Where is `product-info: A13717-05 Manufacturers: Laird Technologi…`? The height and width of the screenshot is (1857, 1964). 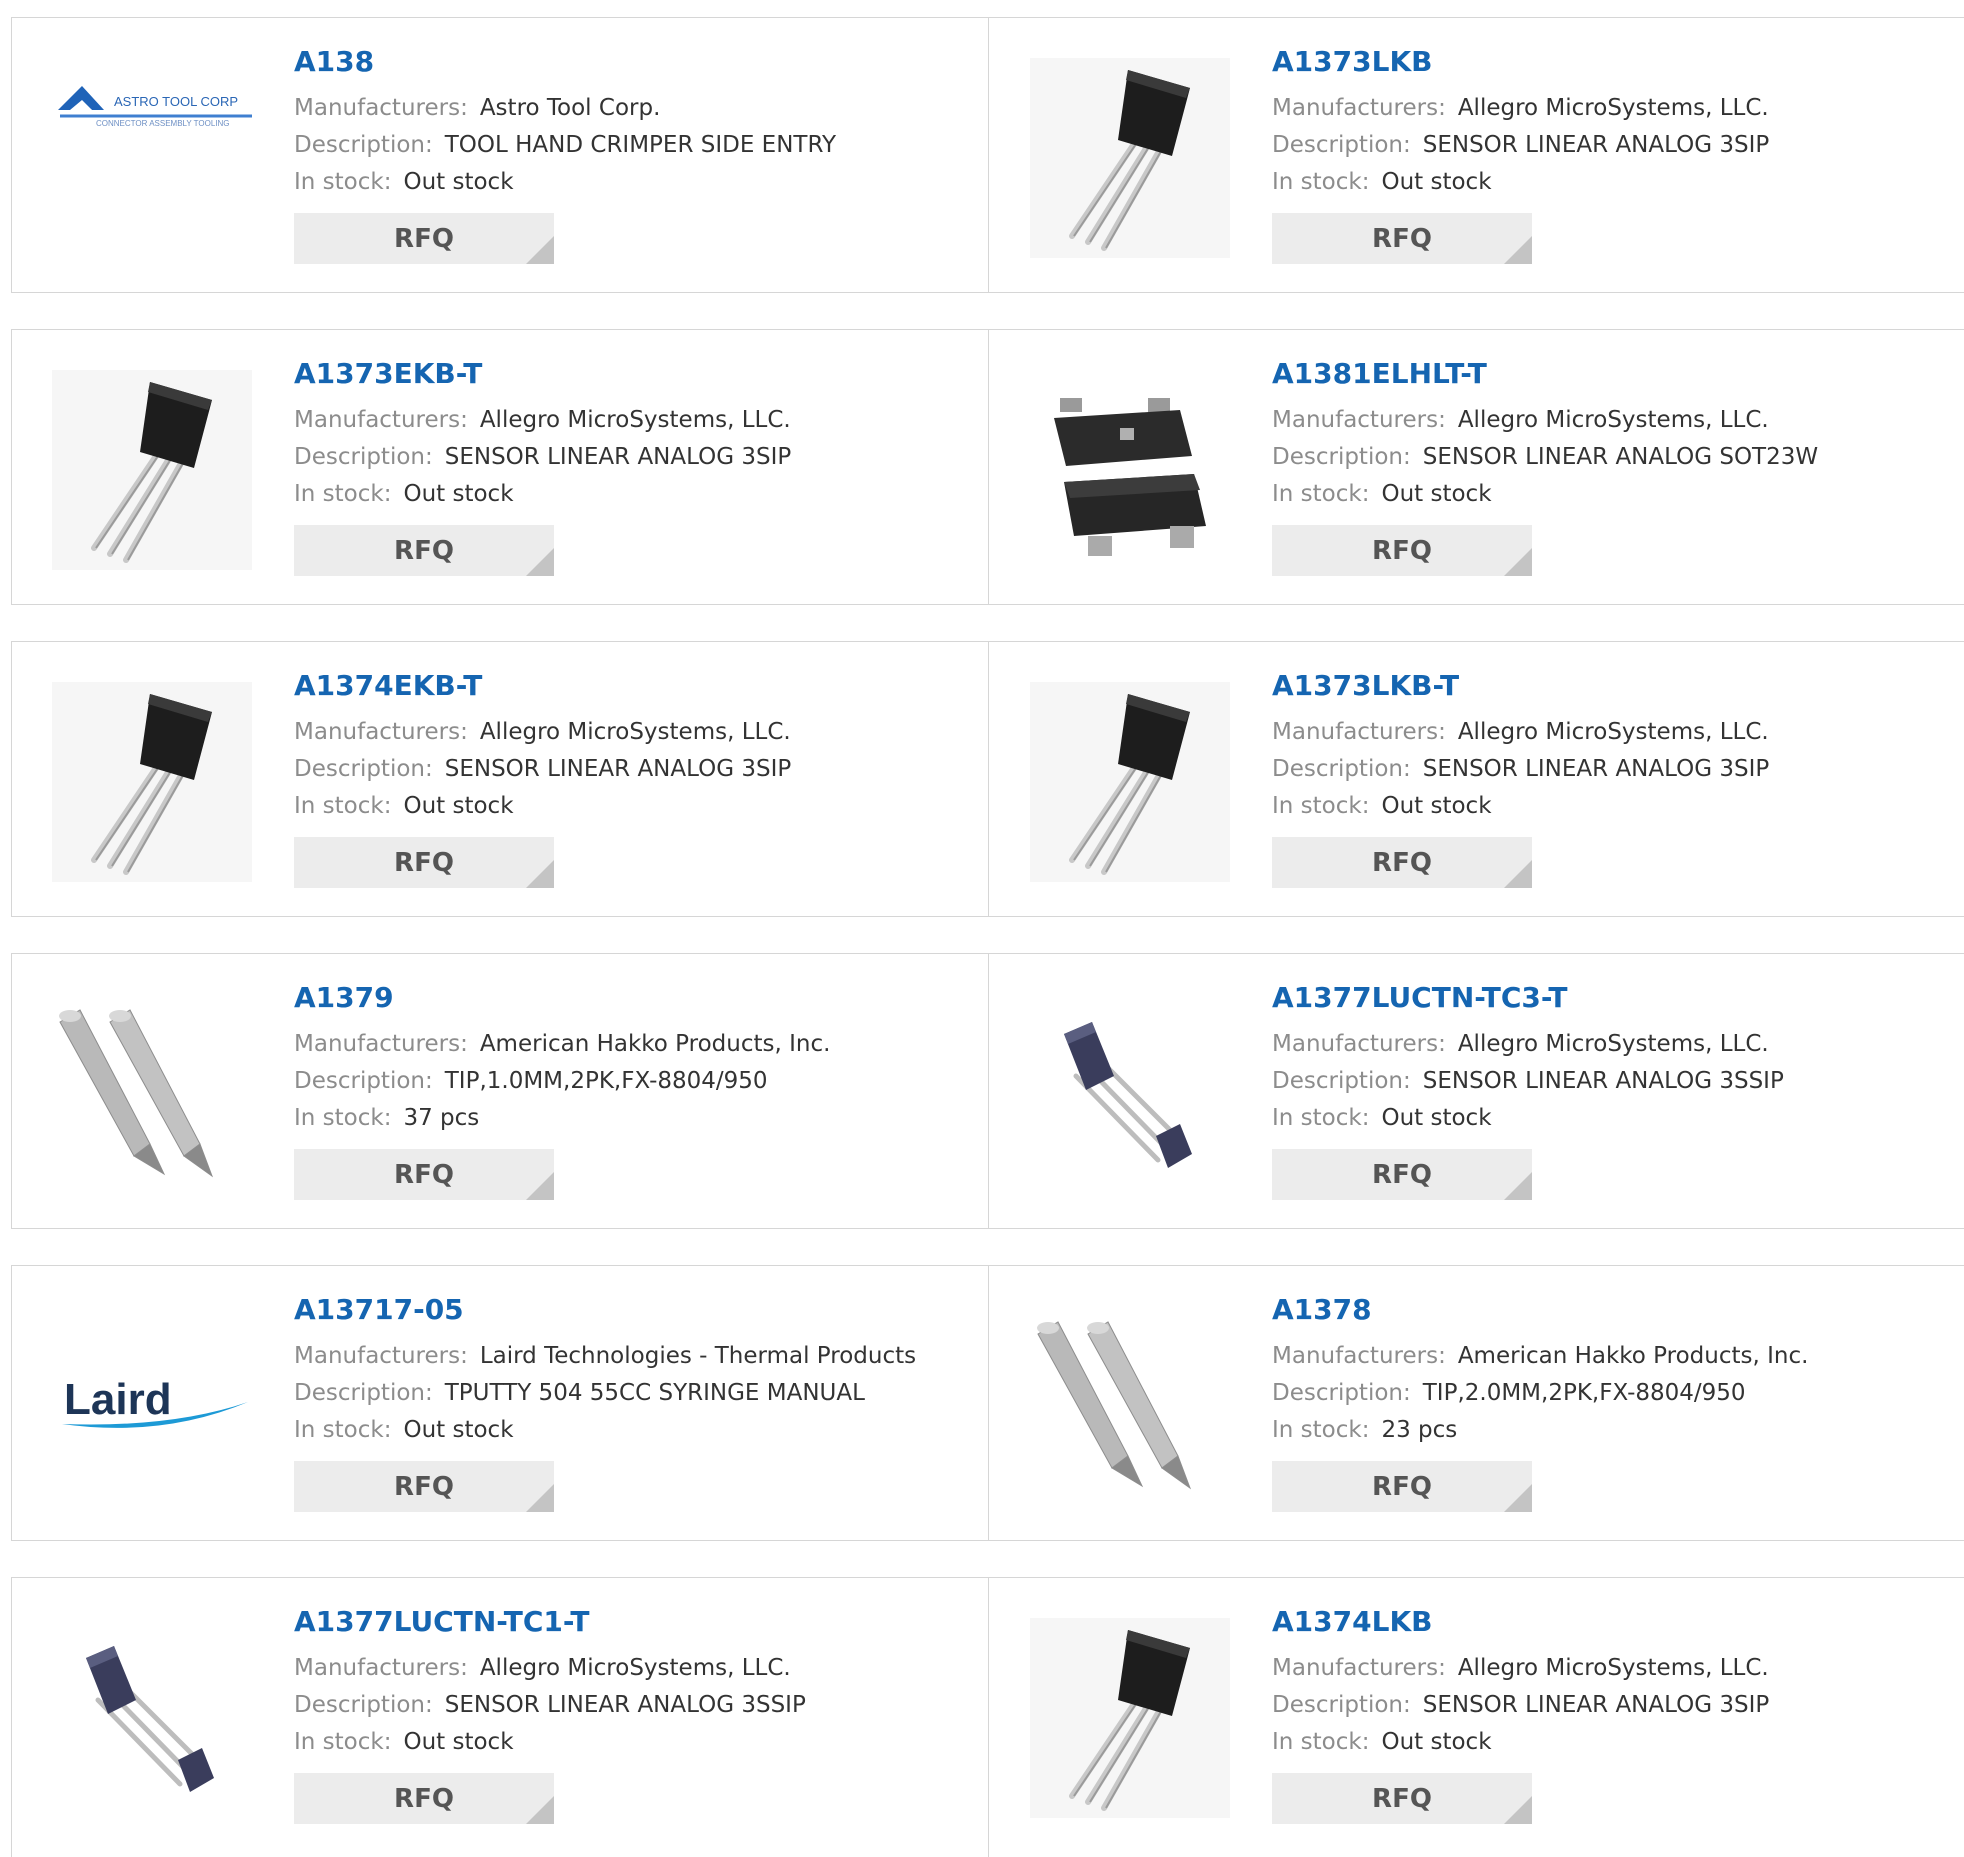 product-info: A13717-05 Manufacturers: Laird Technologi… is located at coordinates (605, 1402).